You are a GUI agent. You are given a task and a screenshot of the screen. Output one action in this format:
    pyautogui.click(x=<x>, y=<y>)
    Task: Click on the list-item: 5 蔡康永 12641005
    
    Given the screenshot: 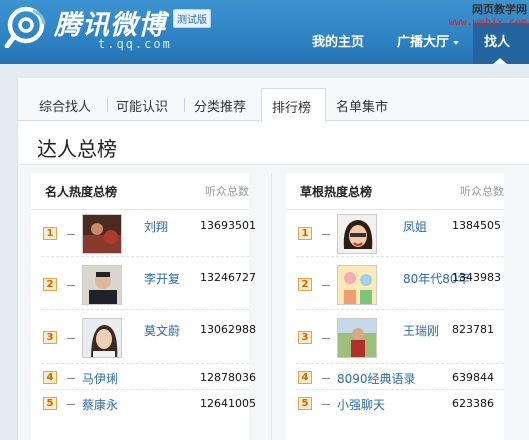 What is the action you would take?
    pyautogui.click(x=143, y=403)
    